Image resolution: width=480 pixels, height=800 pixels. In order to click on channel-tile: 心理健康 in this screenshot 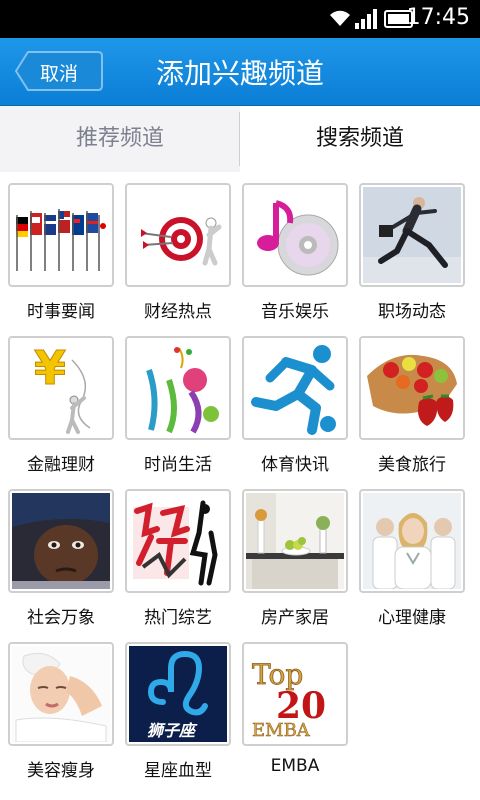, I will do `click(412, 559)`.